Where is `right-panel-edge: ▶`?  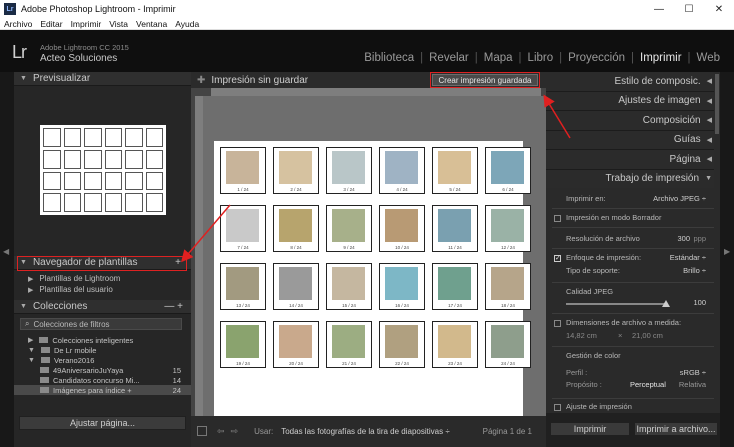 right-panel-edge: ▶ is located at coordinates (727, 259).